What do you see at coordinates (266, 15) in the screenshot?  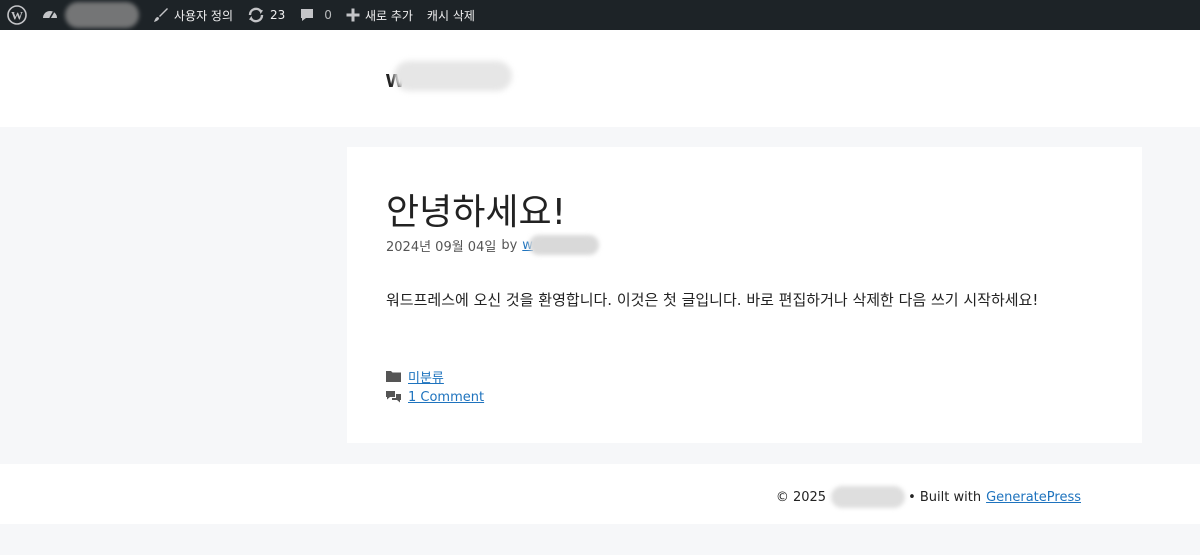 I see `updates-button: 23` at bounding box center [266, 15].